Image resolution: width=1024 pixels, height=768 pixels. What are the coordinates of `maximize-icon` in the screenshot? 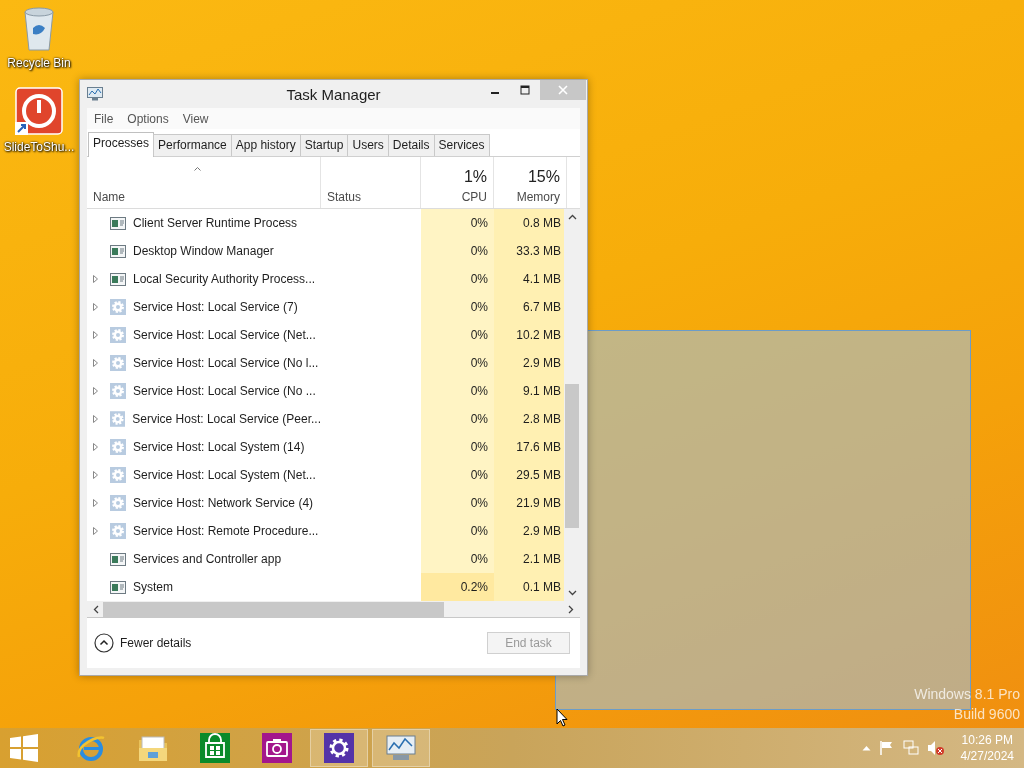 It's located at (525, 90).